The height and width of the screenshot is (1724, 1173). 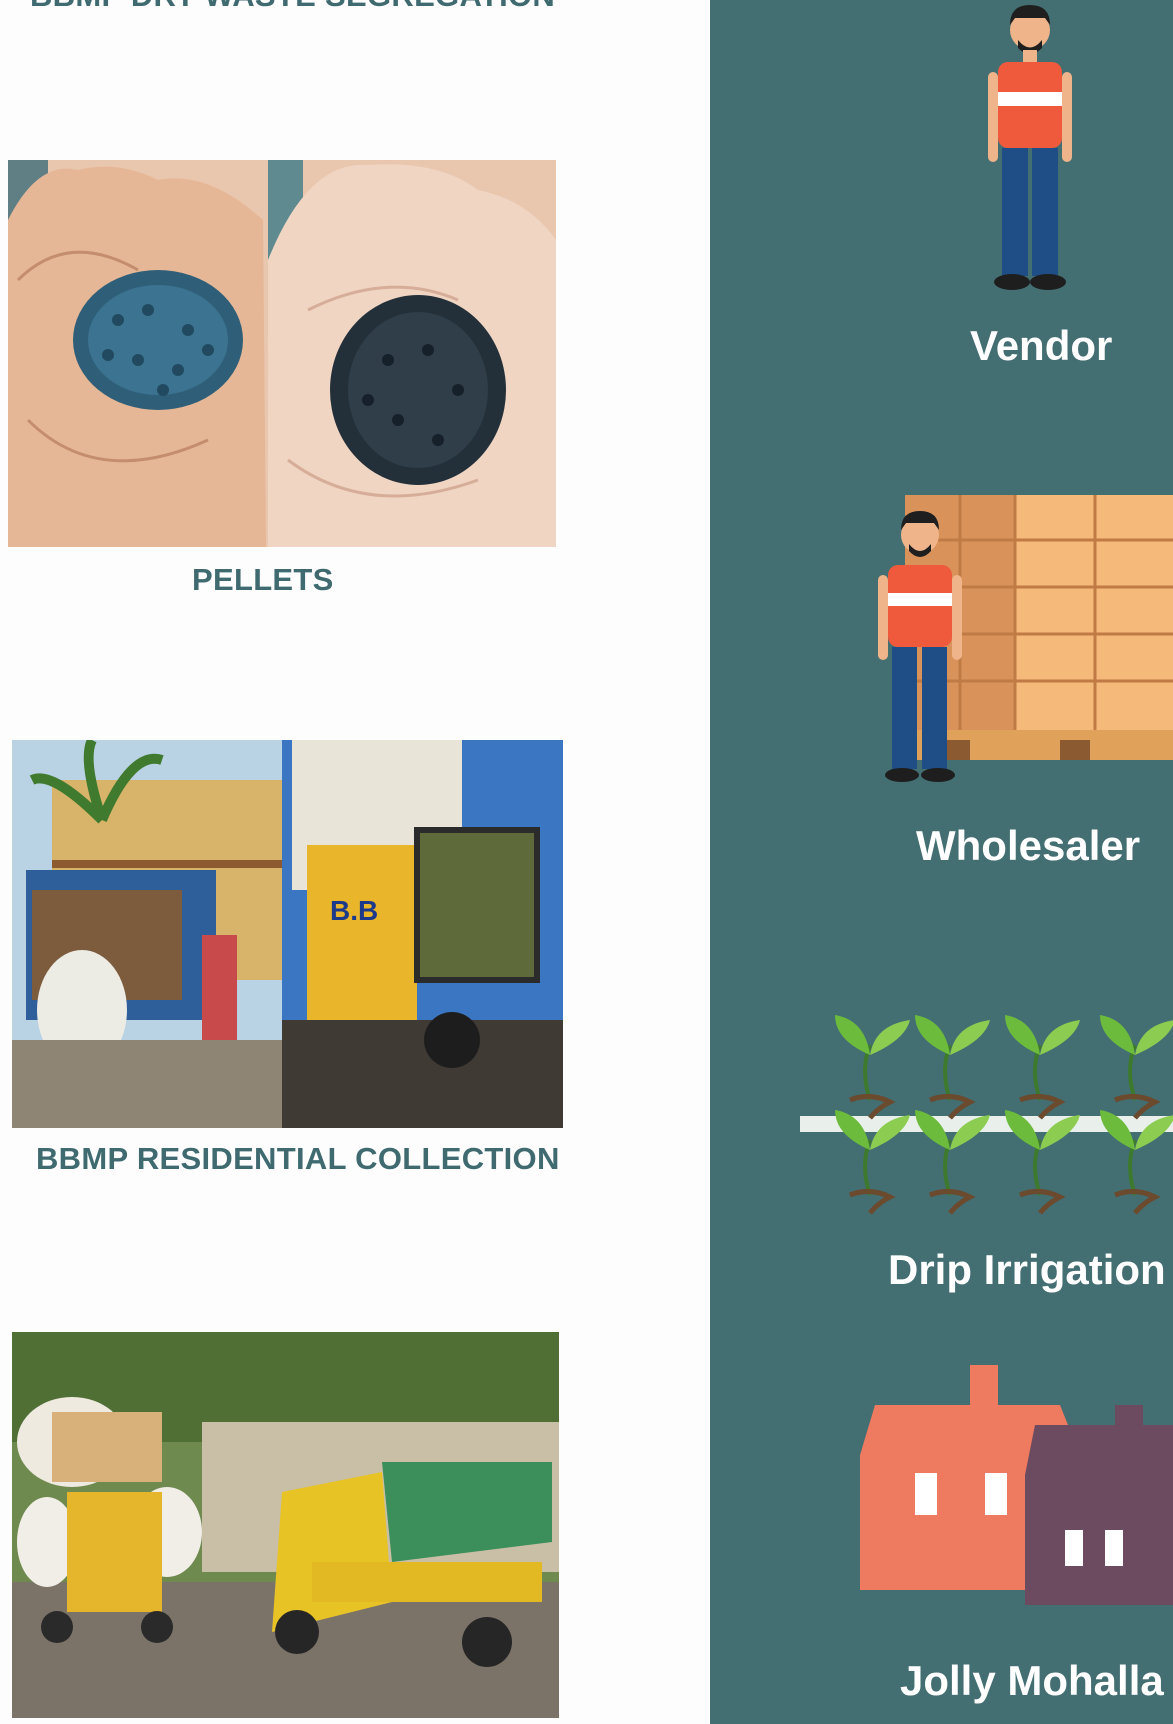 What do you see at coordinates (1011, 1485) in the screenshot?
I see `houses-icon` at bounding box center [1011, 1485].